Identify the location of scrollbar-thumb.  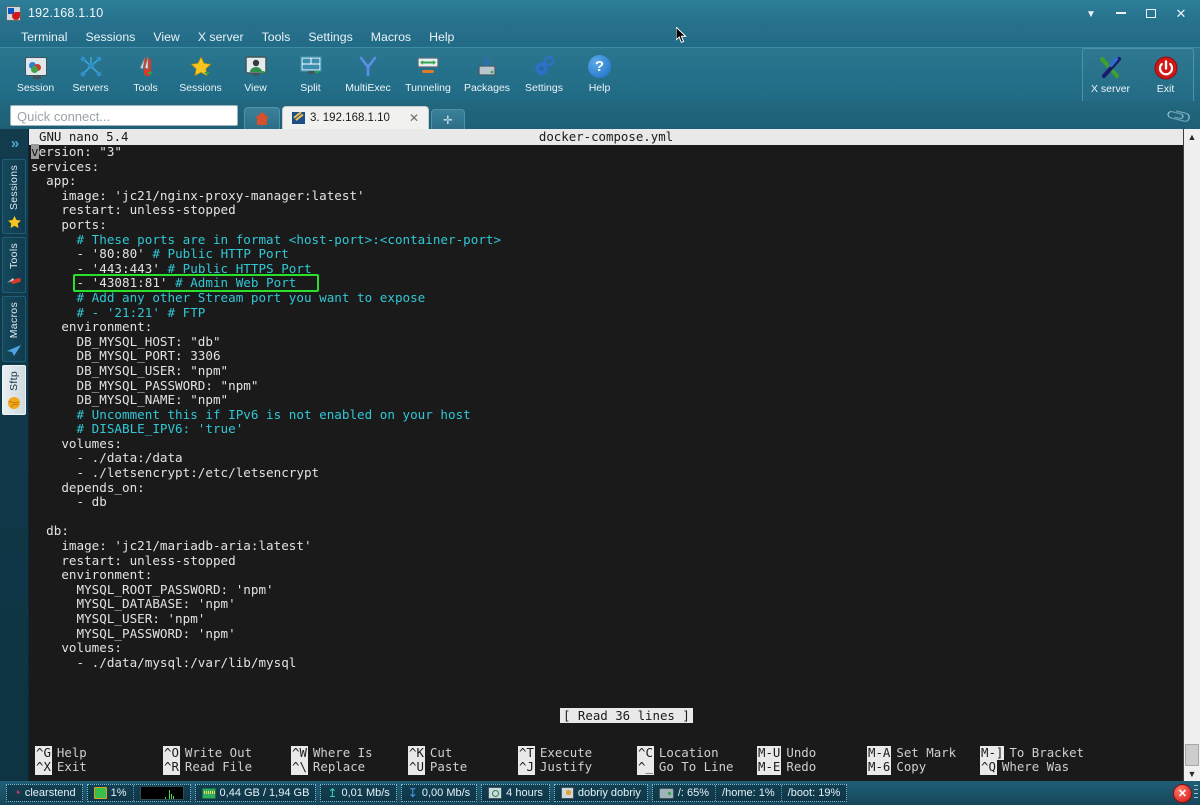
(1192, 755).